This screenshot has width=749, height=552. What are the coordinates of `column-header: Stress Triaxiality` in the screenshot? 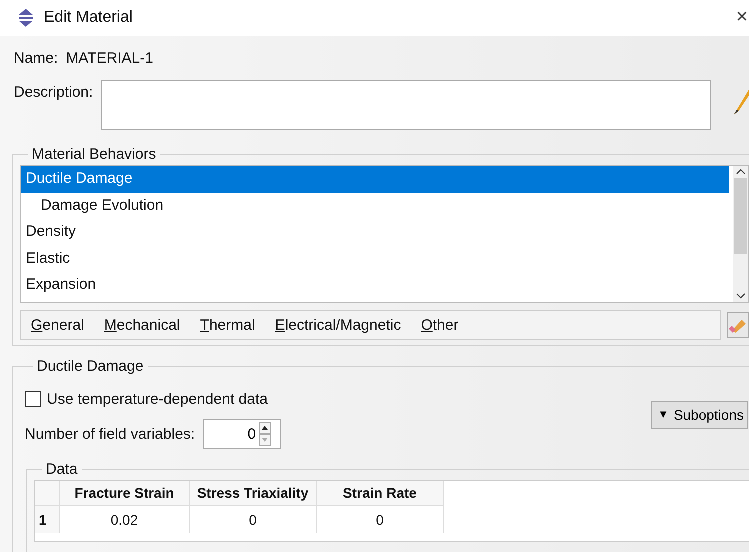 It's located at (253, 493).